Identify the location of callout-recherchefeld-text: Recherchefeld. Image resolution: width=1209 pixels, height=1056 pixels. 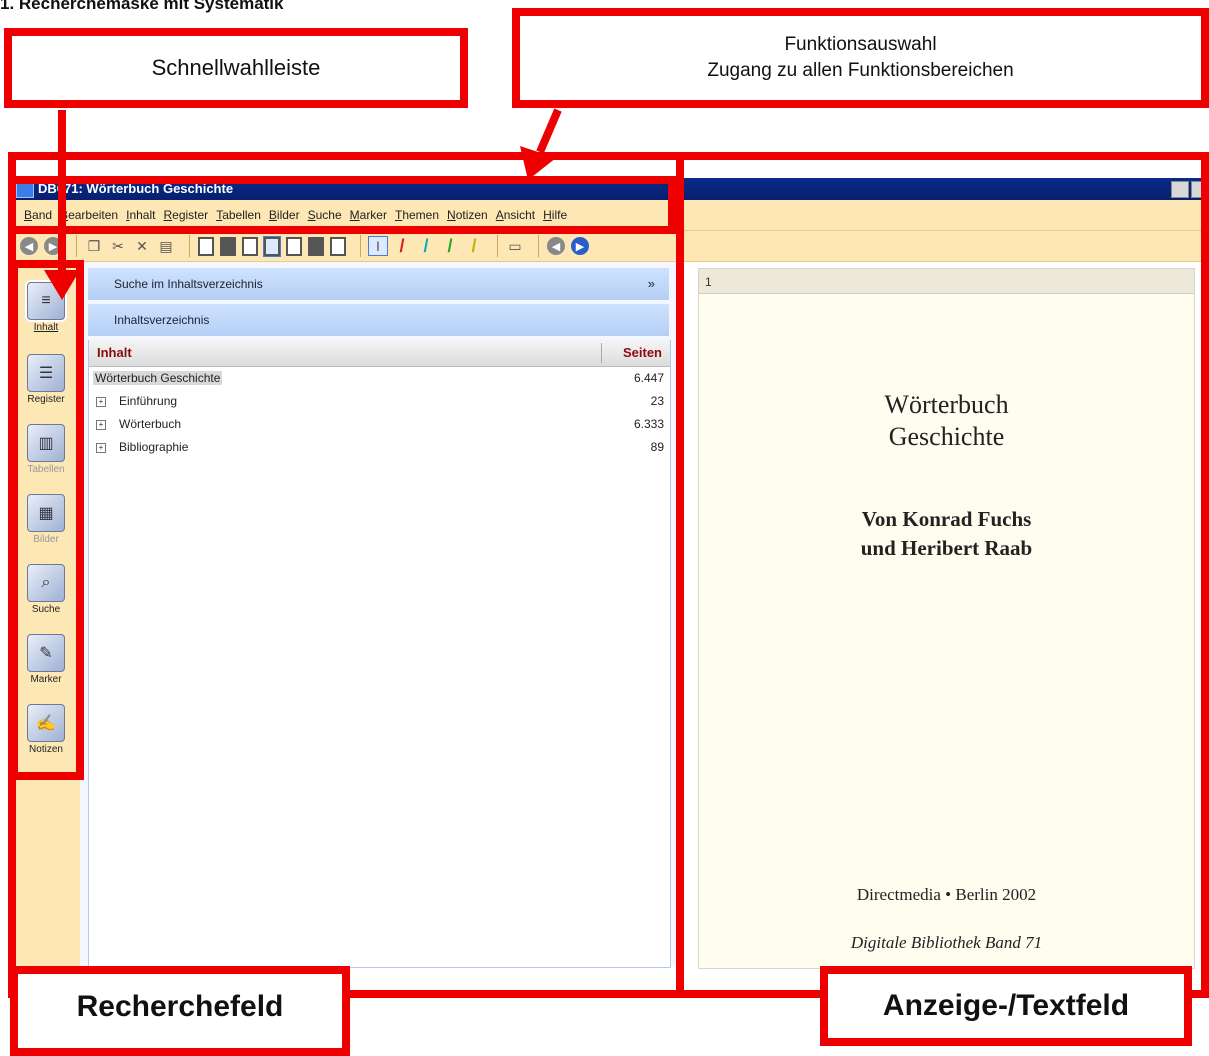
(180, 1006).